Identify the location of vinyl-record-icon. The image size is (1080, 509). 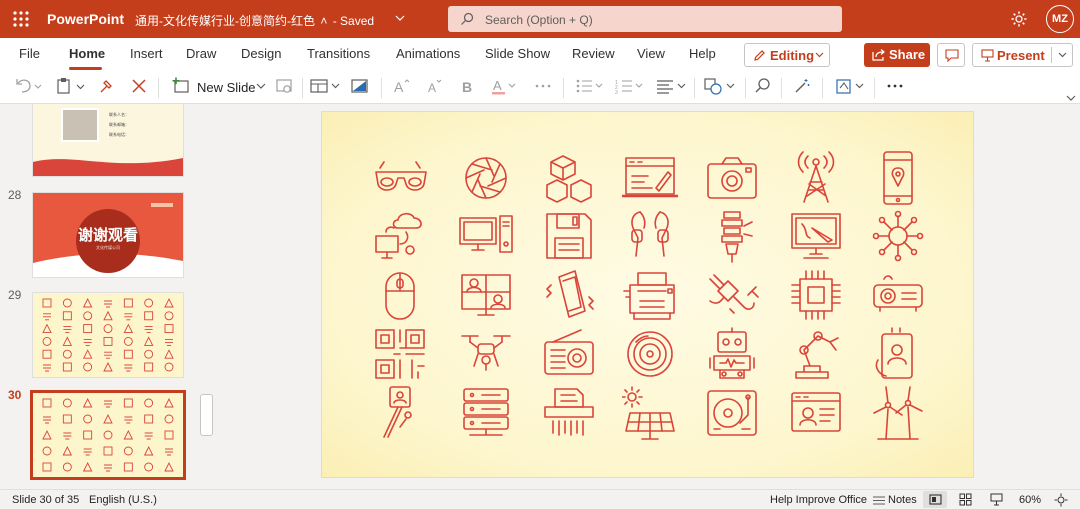
(650, 354).